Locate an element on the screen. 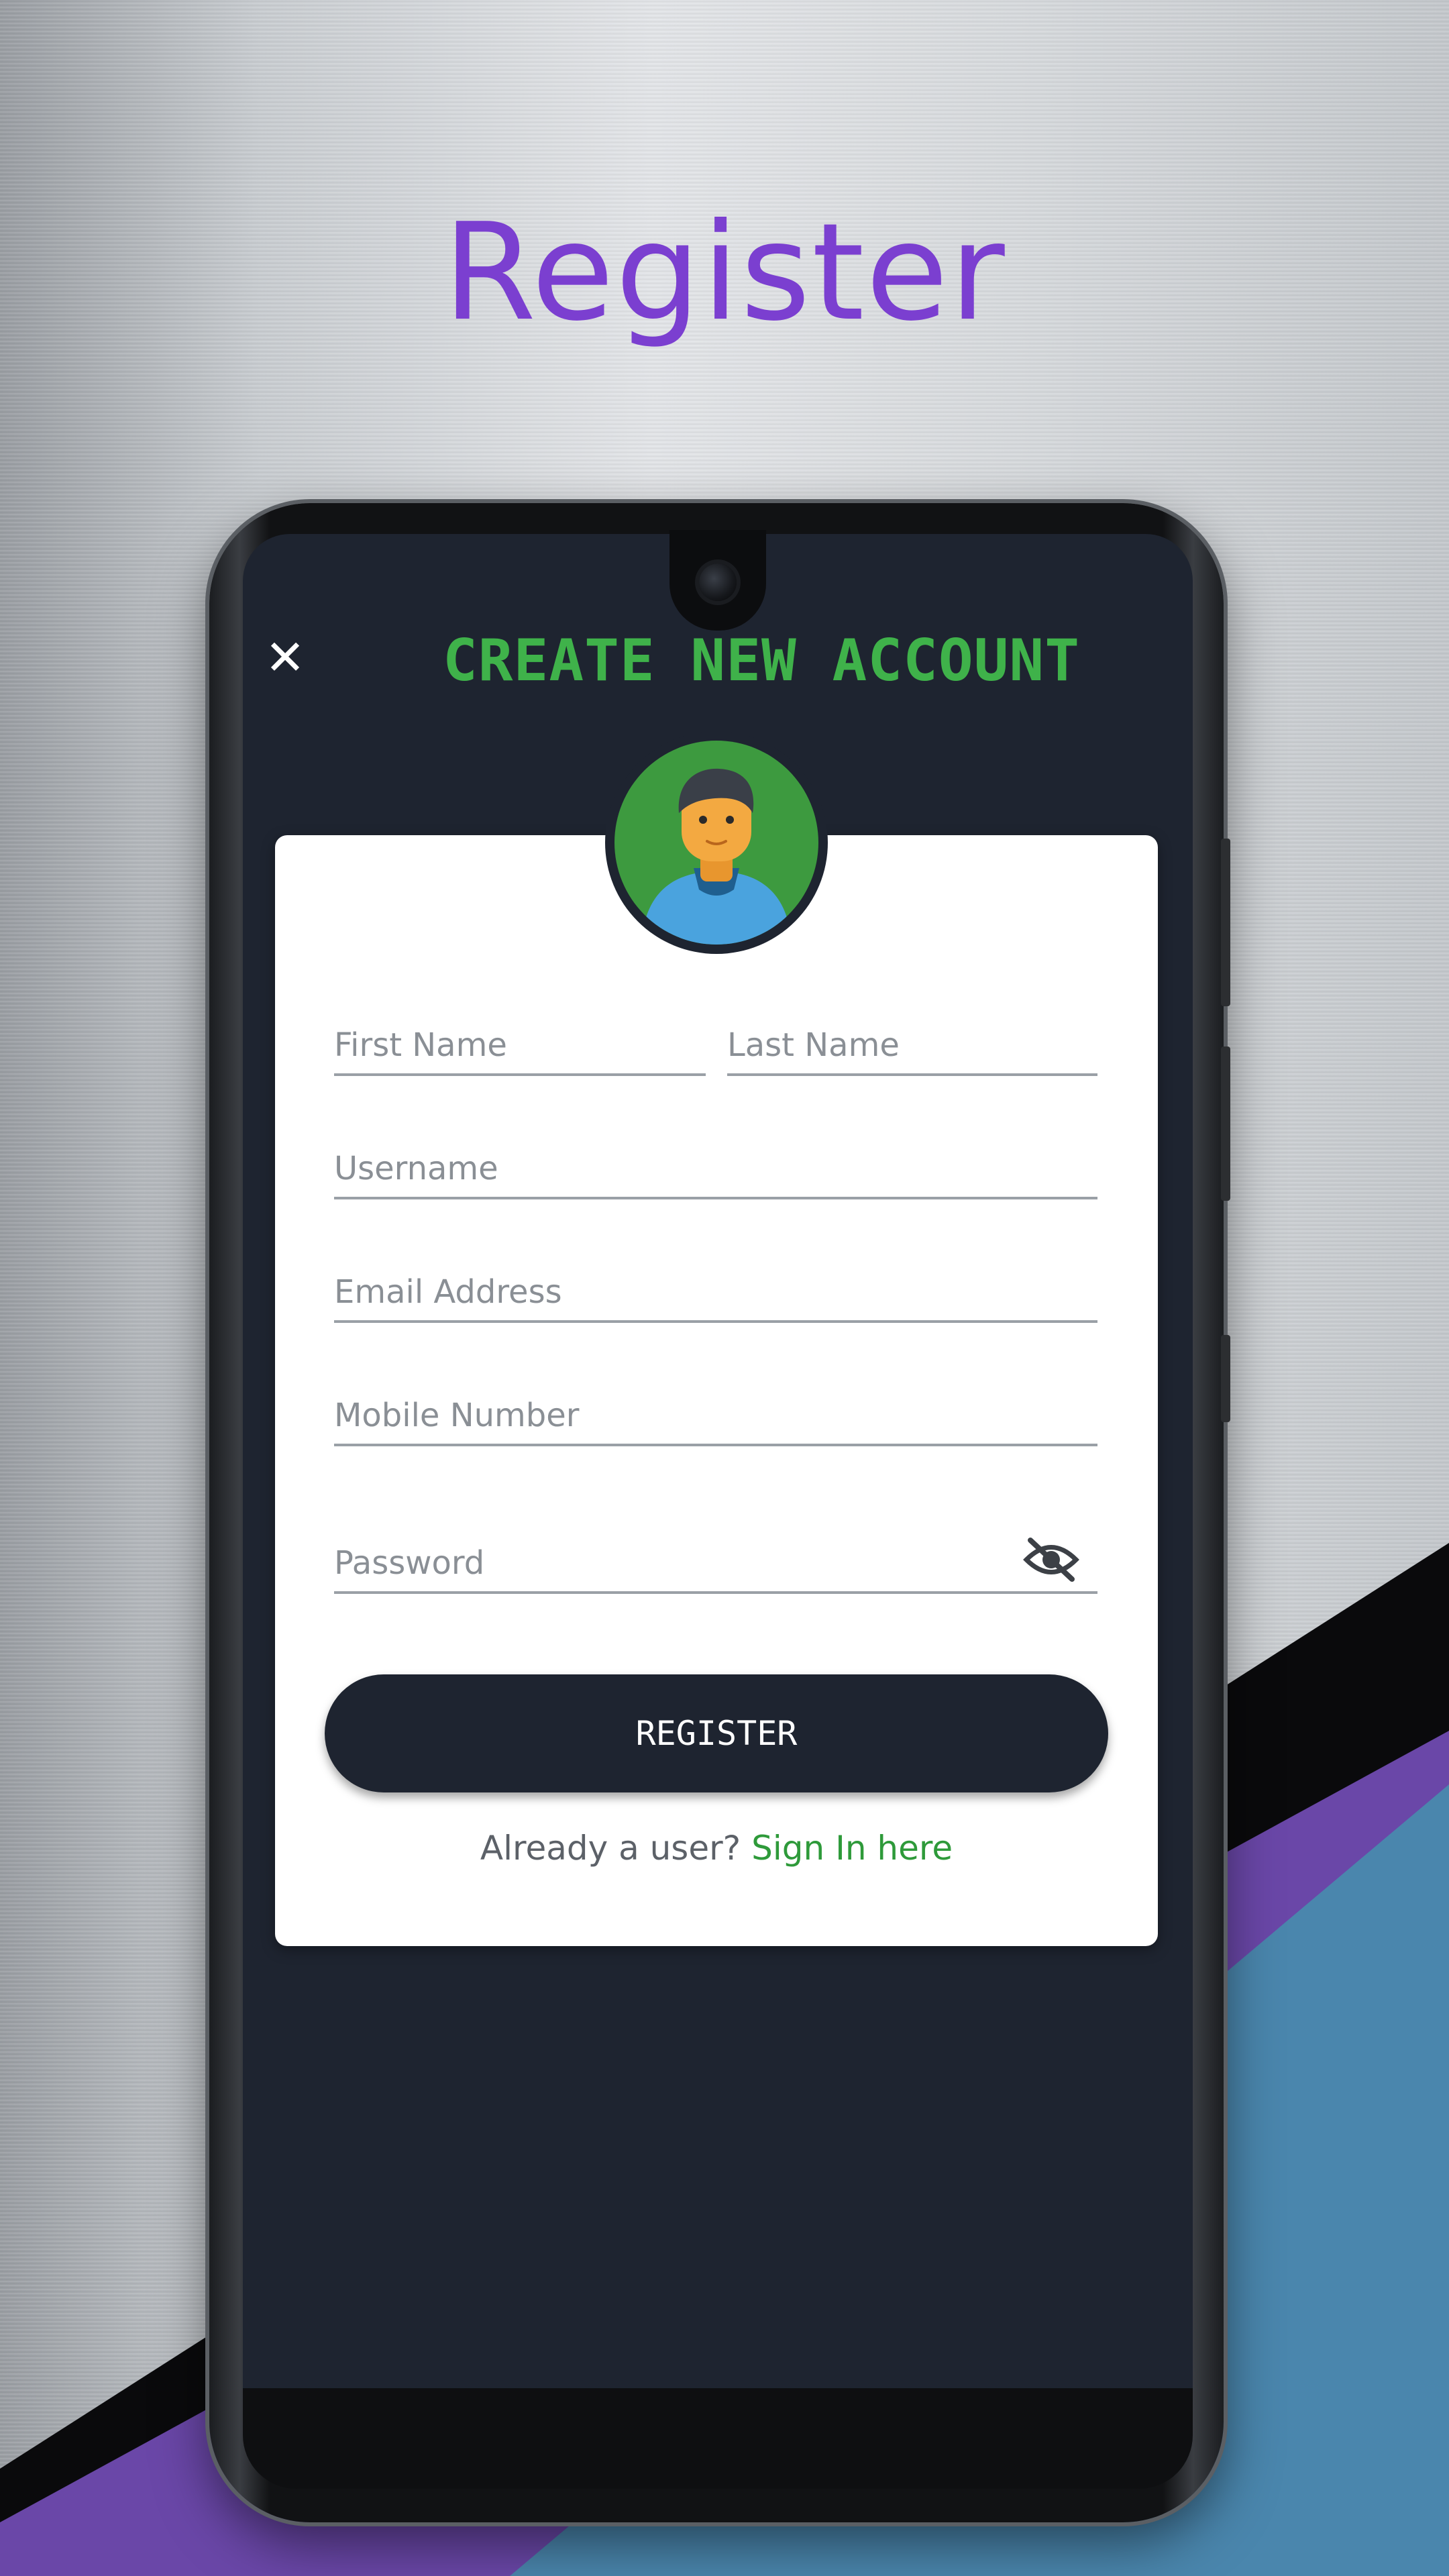  mobile-field: Mobile Number is located at coordinates (715, 1414).